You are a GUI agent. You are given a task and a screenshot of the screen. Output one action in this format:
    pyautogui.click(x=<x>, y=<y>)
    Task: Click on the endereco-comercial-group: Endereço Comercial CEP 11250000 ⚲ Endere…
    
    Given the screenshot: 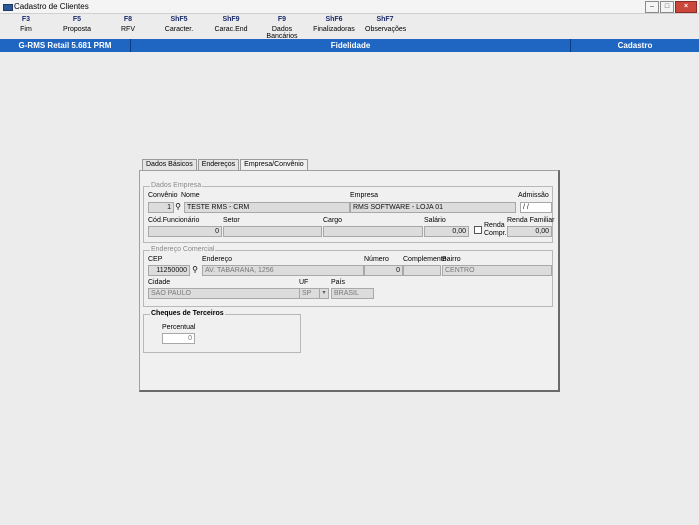 What is the action you would take?
    pyautogui.click(x=348, y=276)
    